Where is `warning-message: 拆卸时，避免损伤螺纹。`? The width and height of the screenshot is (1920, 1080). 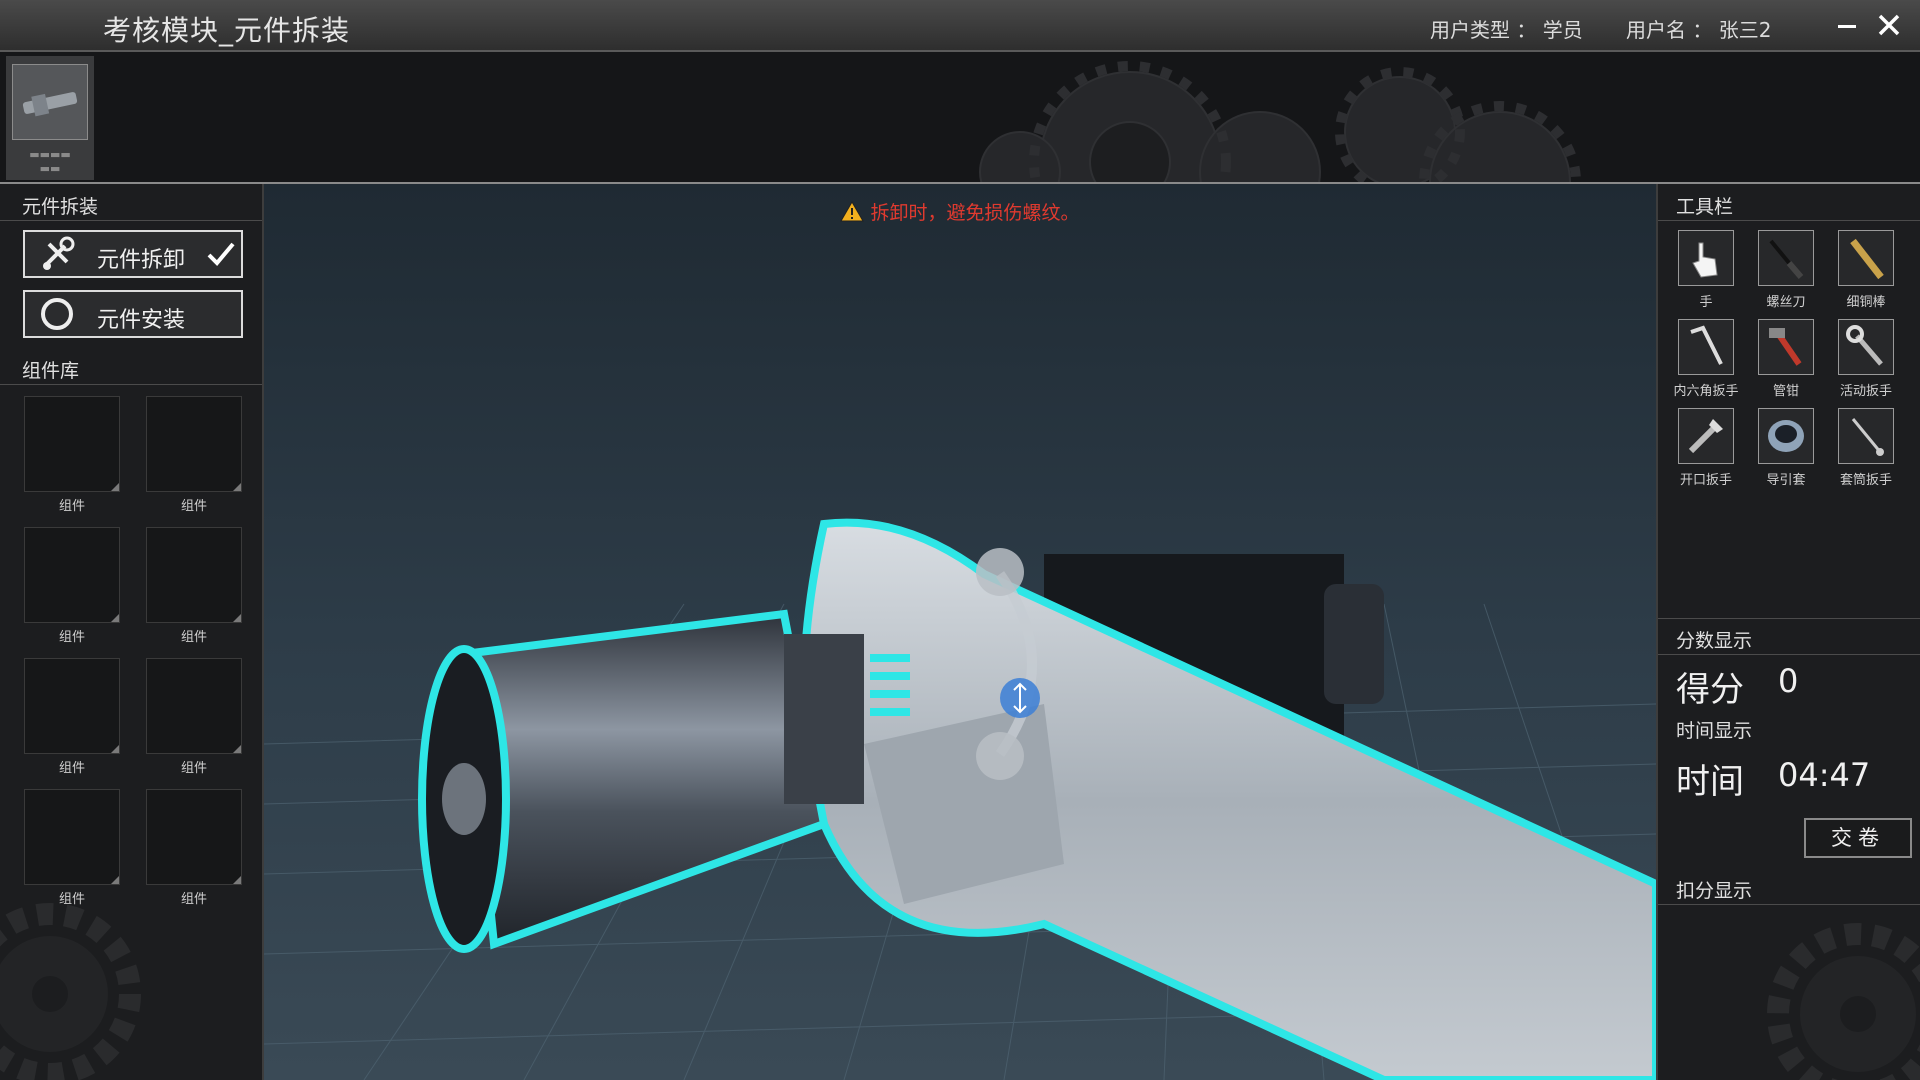 warning-message: 拆卸时，避免损伤螺纹。 is located at coordinates (960, 211).